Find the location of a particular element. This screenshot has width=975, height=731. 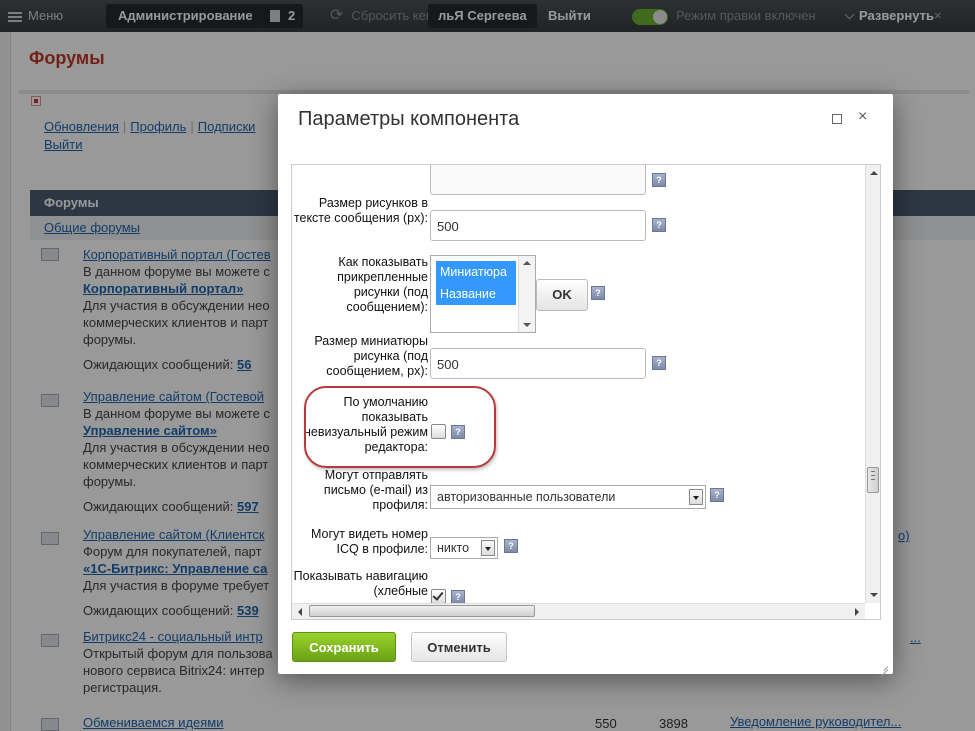

close-icon: × is located at coordinates (862, 117).